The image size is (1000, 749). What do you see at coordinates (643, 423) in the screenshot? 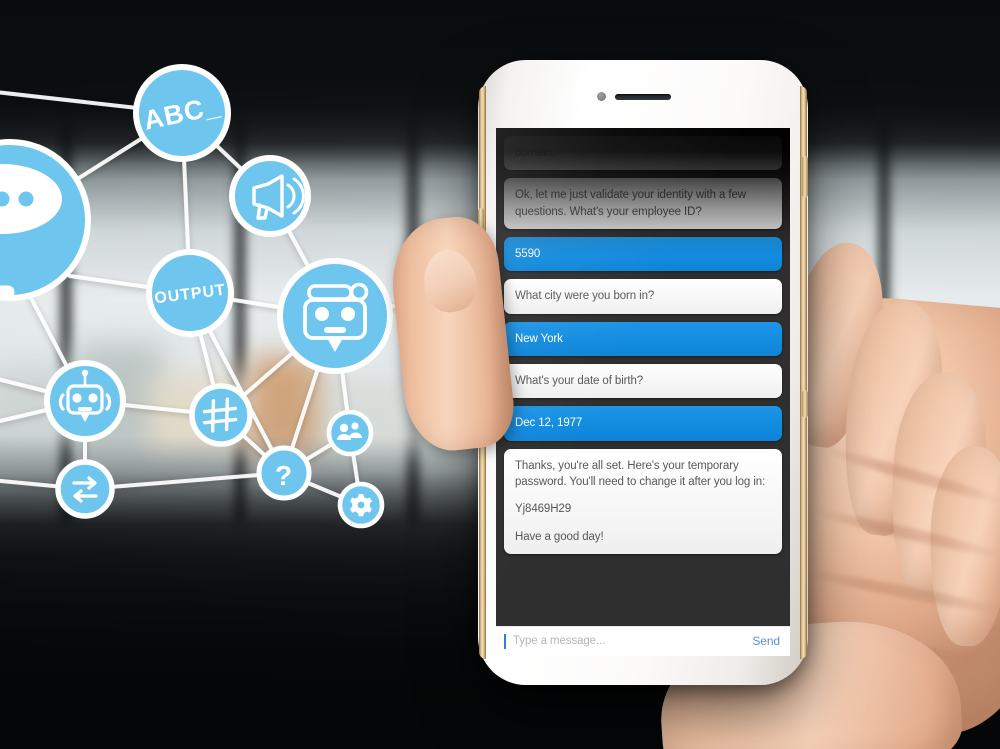
I see `chat-bubble-user: Dec 12, 1977` at bounding box center [643, 423].